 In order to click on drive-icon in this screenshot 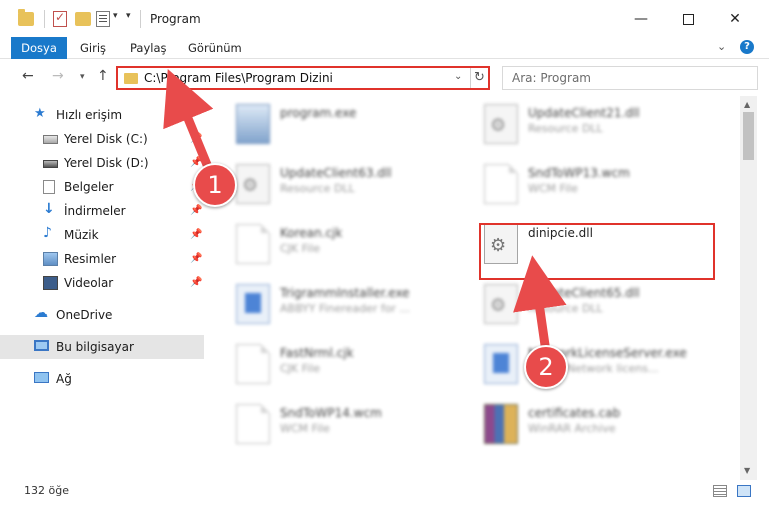, I will do `click(50, 139)`.